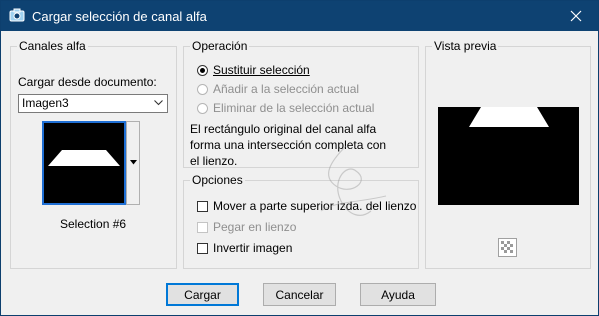 The image size is (599, 316). Describe the element at coordinates (253, 248) in the screenshot. I see `checkbox-label: Invertir imagen` at that location.